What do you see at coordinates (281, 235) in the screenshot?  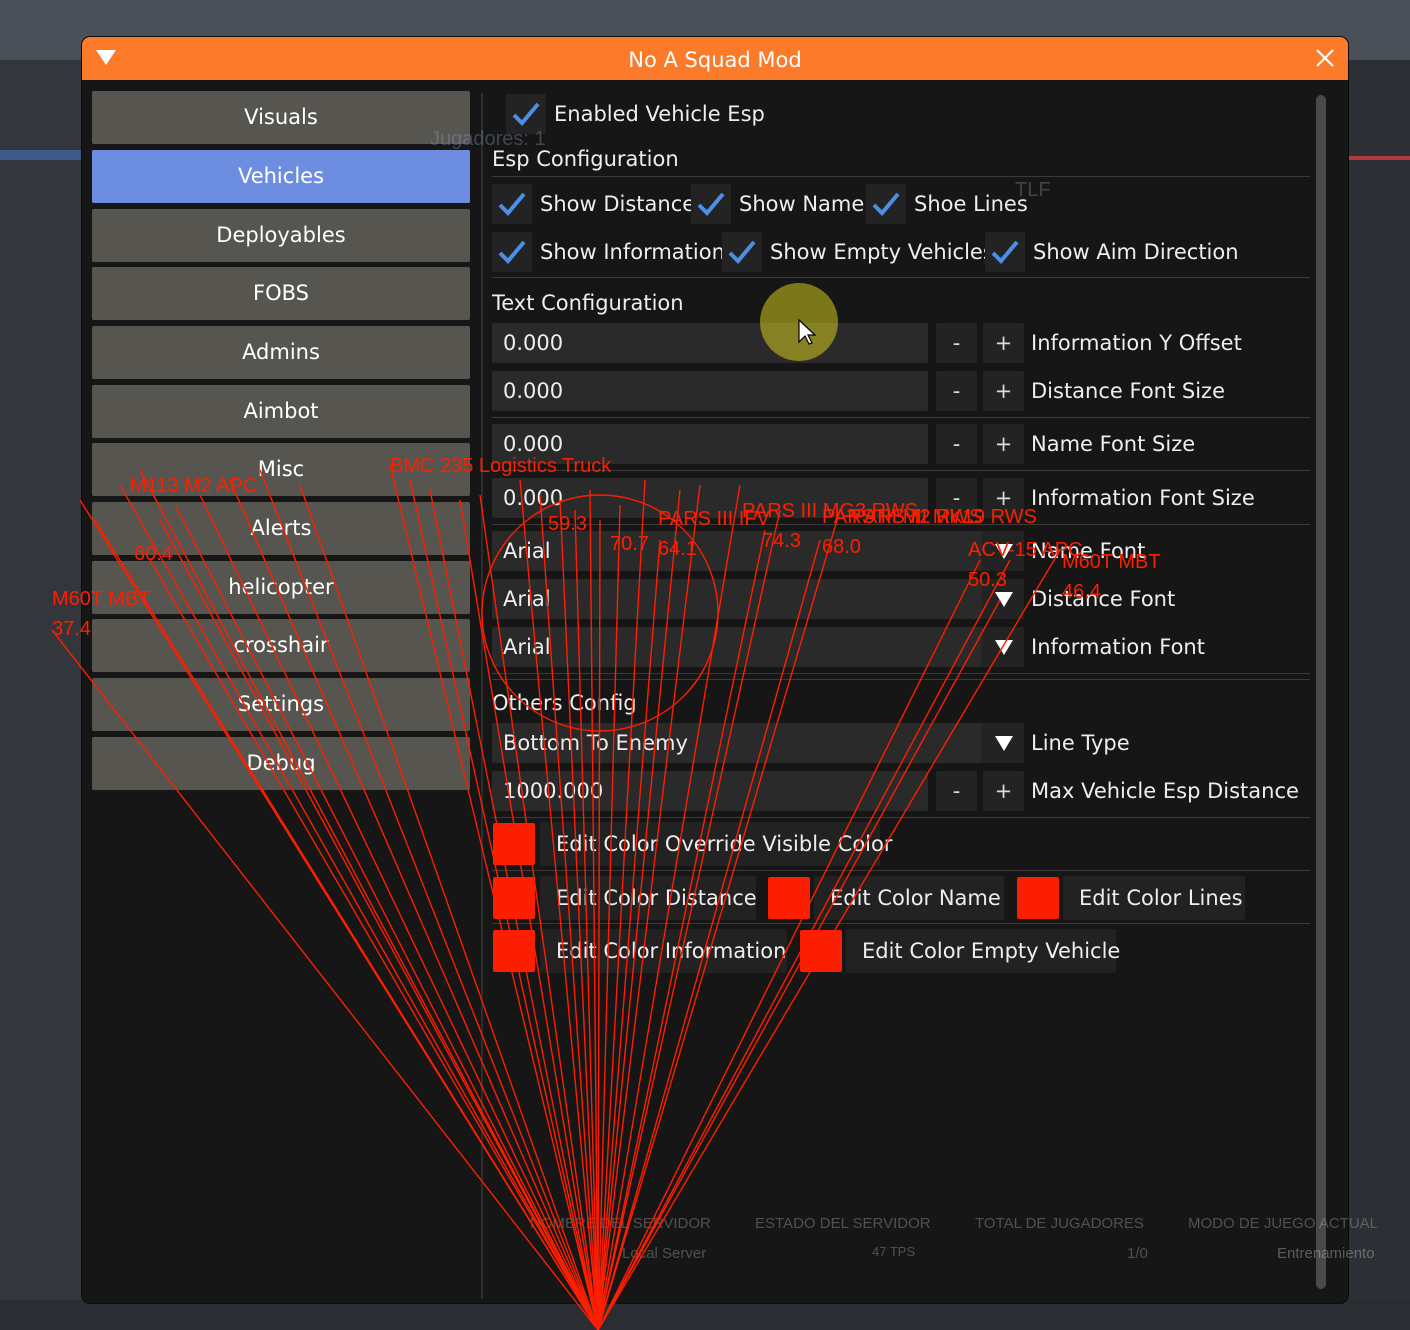 I see `sidebar-item-deployables: Deployables` at bounding box center [281, 235].